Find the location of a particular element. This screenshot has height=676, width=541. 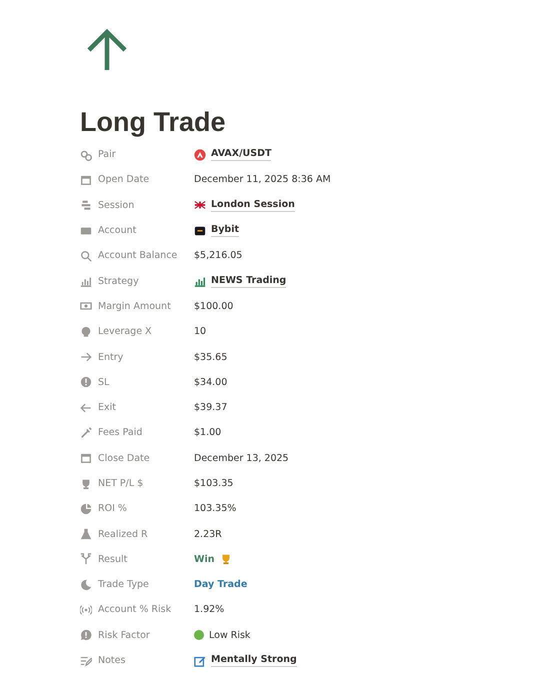

property-value: Low Risk is located at coordinates (229, 635).